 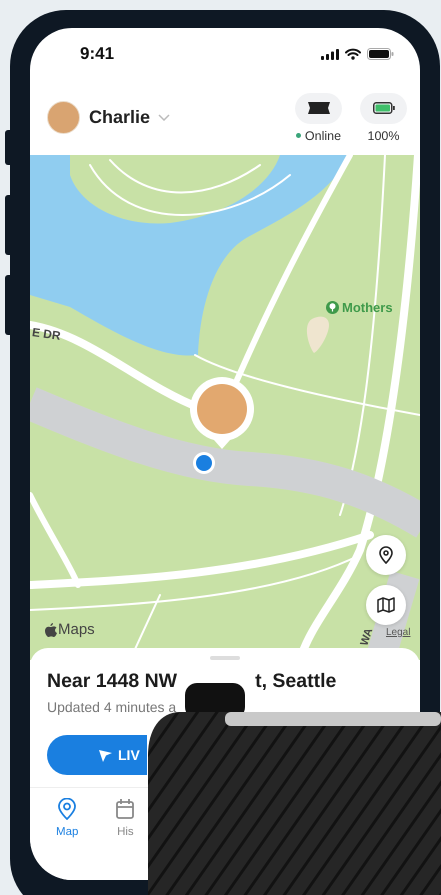 What do you see at coordinates (384, 135) in the screenshot?
I see `battery-label: 100%` at bounding box center [384, 135].